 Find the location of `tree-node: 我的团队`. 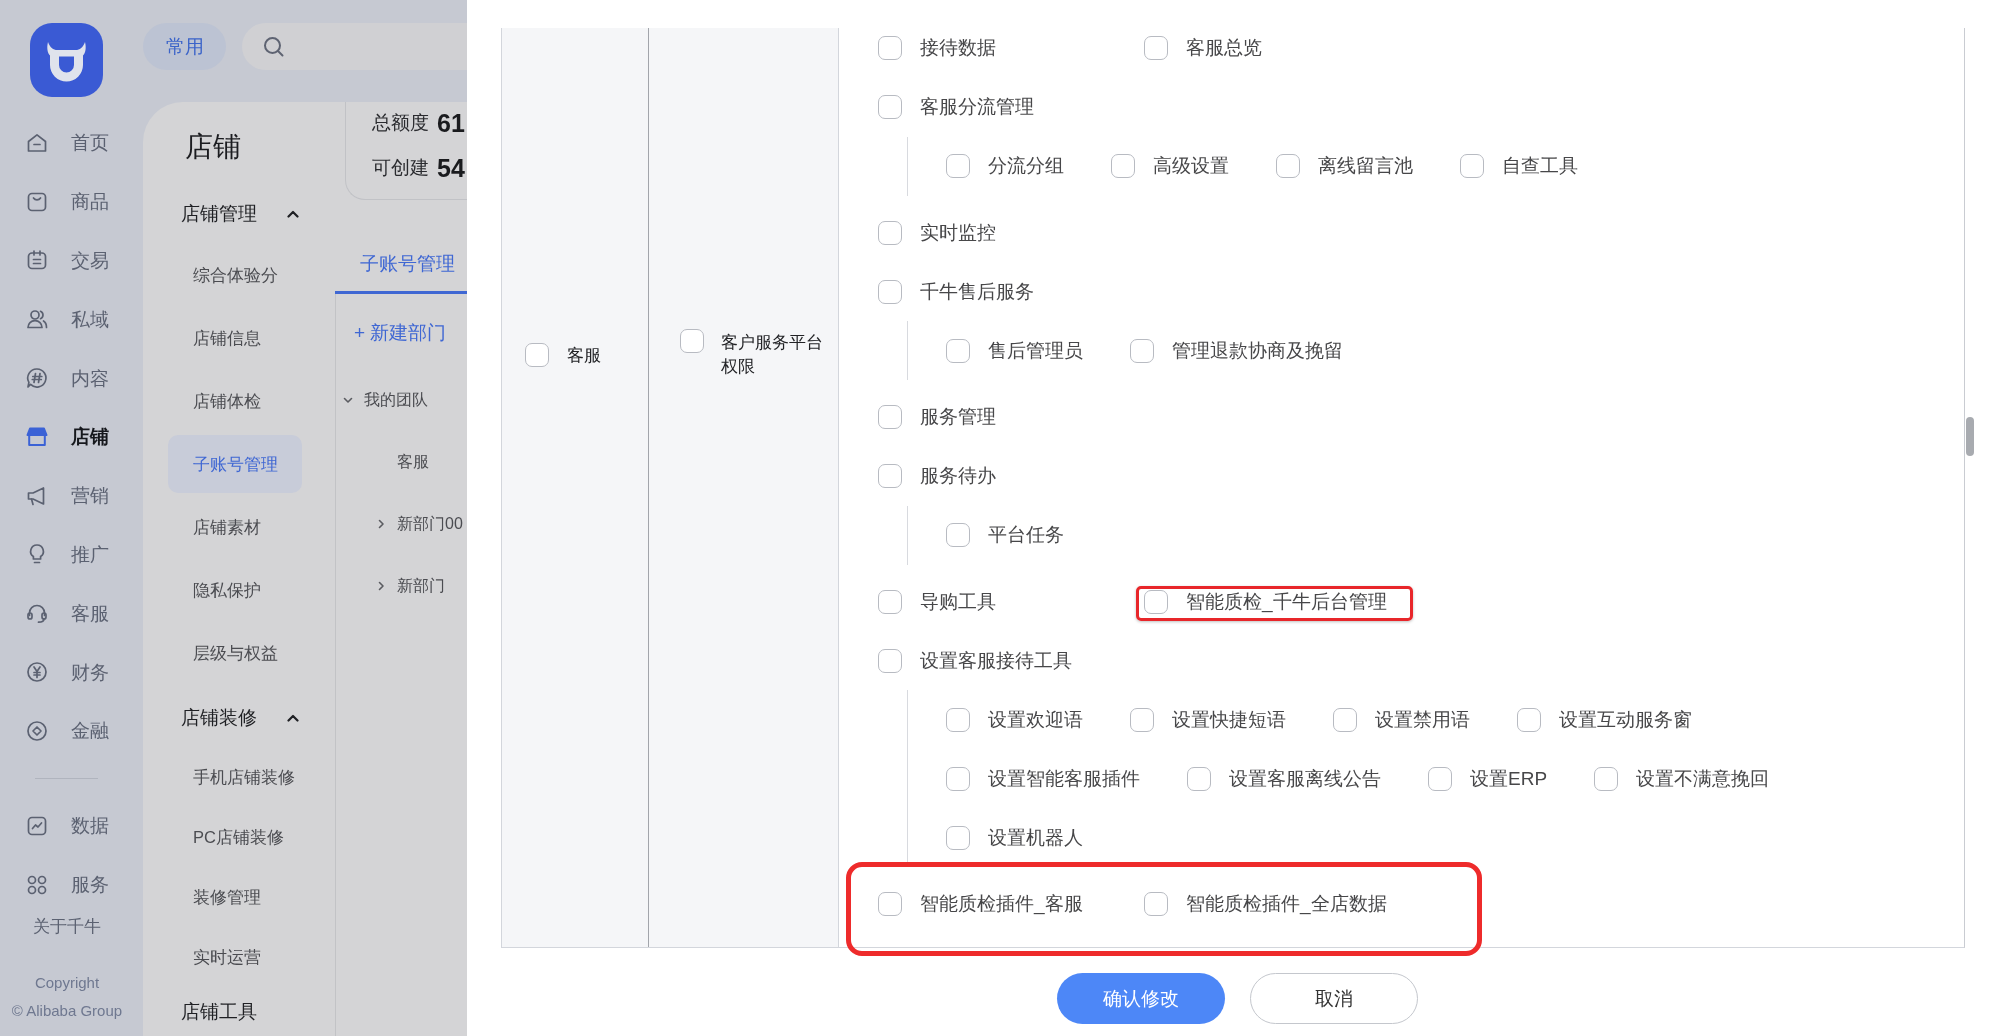

tree-node: 我的团队 is located at coordinates (401, 400).